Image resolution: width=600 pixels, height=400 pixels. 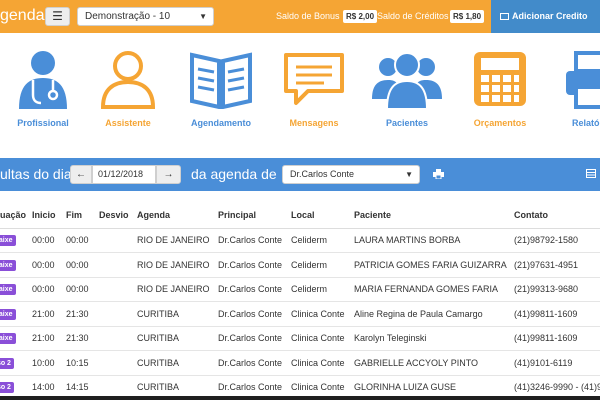 I want to click on nav-item-orcamentos: Orçamentos, so click(x=500, y=88).